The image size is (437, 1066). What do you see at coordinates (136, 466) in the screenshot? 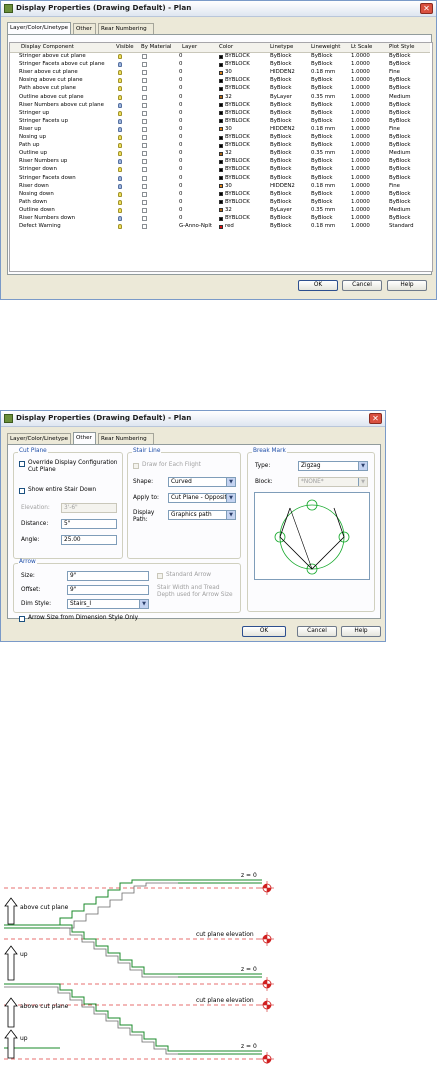
I see `draw-each-flight-checkbox` at bounding box center [136, 466].